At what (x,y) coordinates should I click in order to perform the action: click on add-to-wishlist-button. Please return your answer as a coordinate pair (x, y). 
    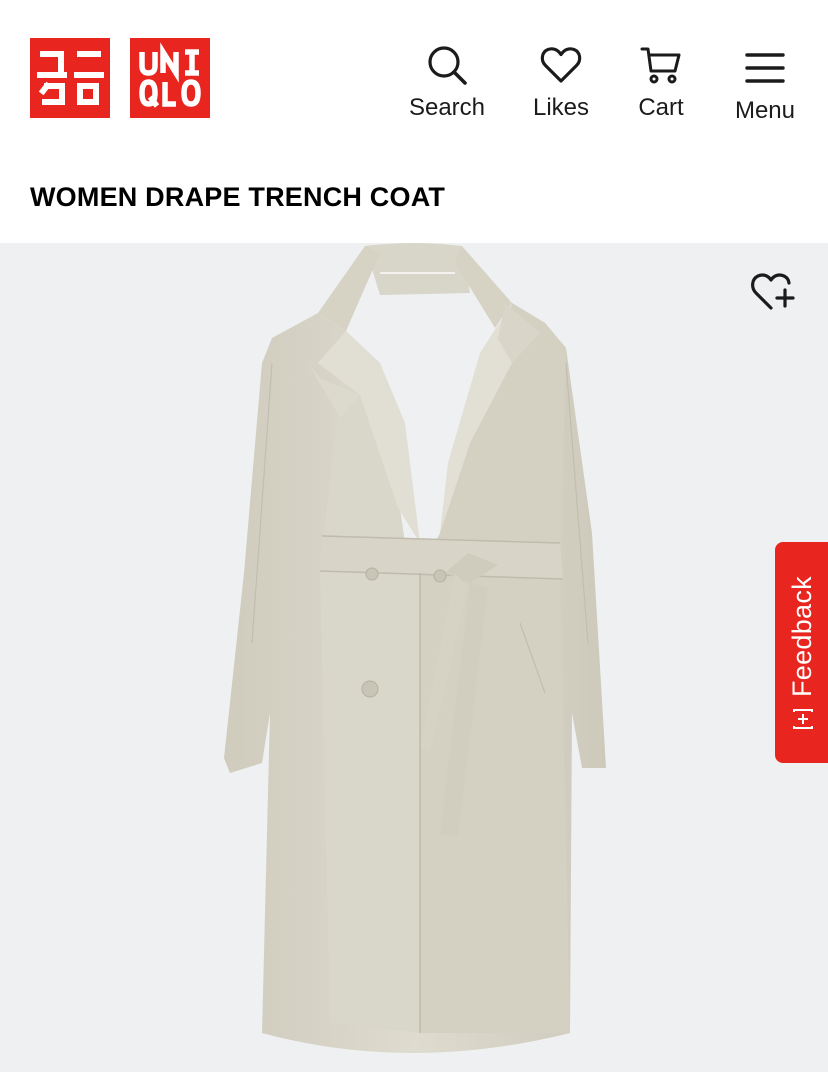
    Looking at the image, I should click on (774, 291).